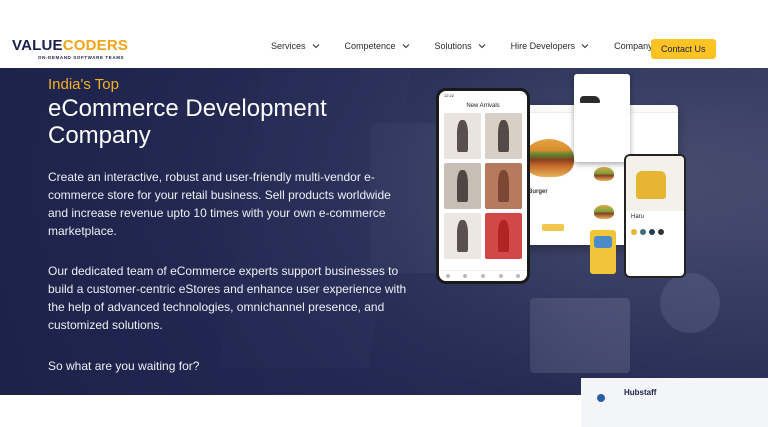 Image resolution: width=768 pixels, height=427 pixels. What do you see at coordinates (518, 276) in the screenshot?
I see `profile-icon` at bounding box center [518, 276].